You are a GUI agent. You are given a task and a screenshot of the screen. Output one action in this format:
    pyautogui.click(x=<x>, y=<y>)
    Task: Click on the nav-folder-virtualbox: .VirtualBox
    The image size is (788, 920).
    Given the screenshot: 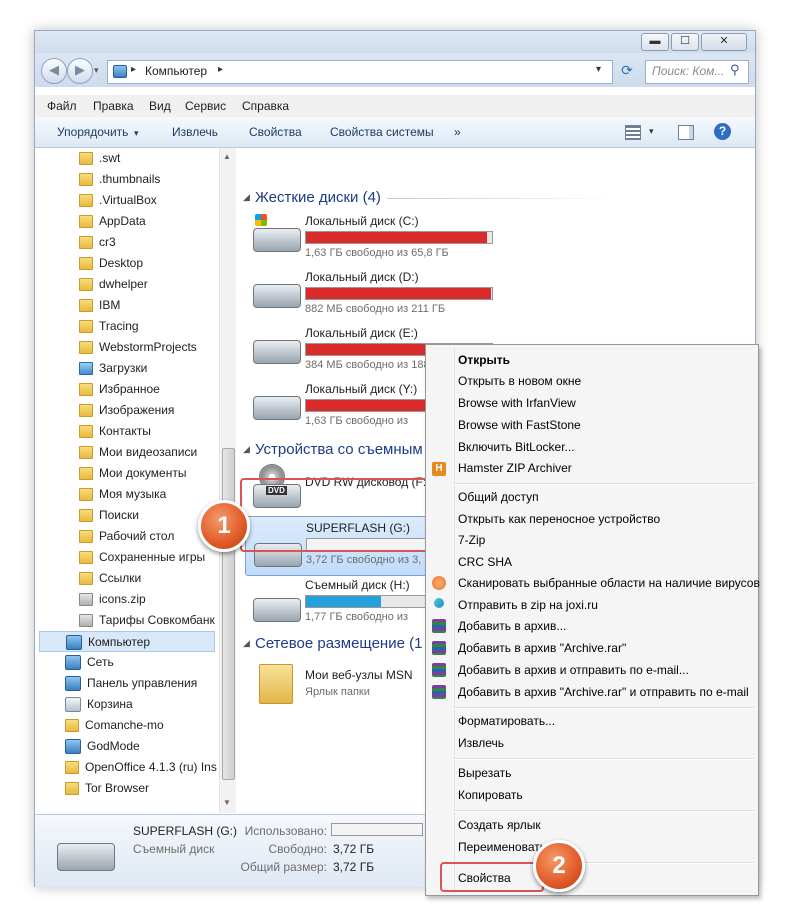 What is the action you would take?
    pyautogui.click(x=118, y=200)
    